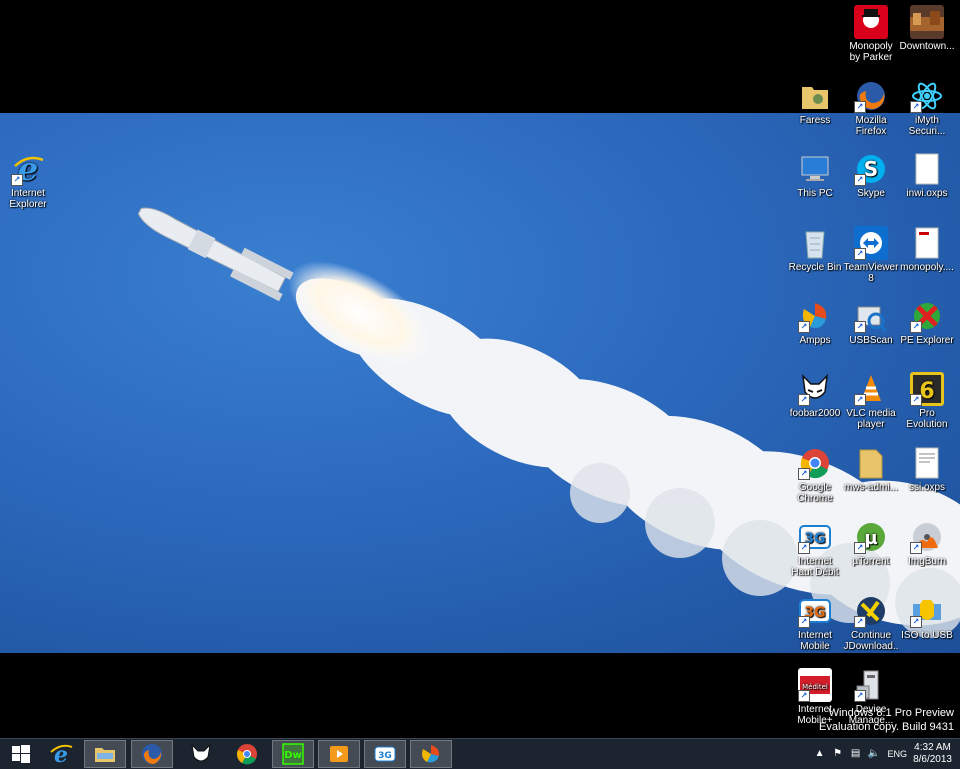 The image size is (960, 769). Describe the element at coordinates (927, 193) in the screenshot. I see `icon-label: inwi.oxps` at that location.